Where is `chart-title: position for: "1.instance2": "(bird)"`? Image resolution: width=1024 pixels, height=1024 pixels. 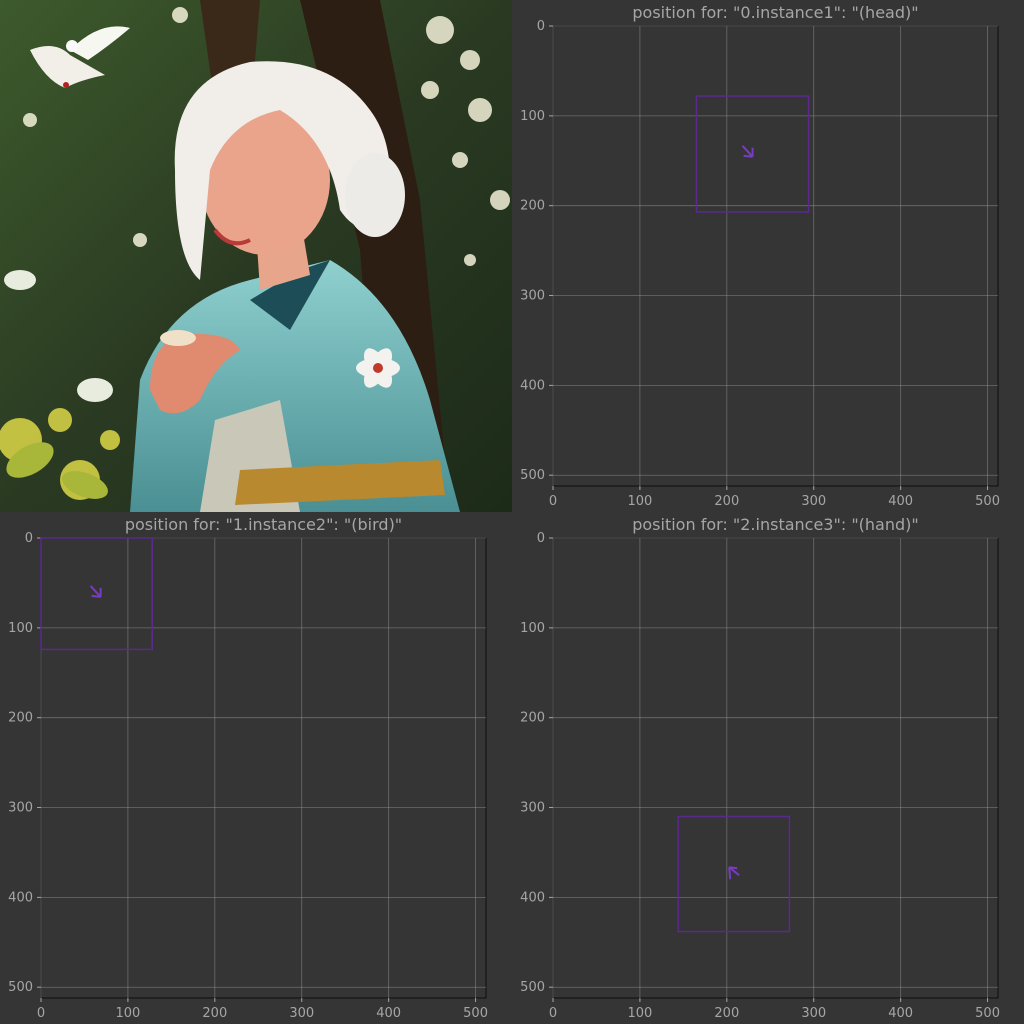
chart-title: position for: "1.instance2": "(bird)" is located at coordinates (263, 524).